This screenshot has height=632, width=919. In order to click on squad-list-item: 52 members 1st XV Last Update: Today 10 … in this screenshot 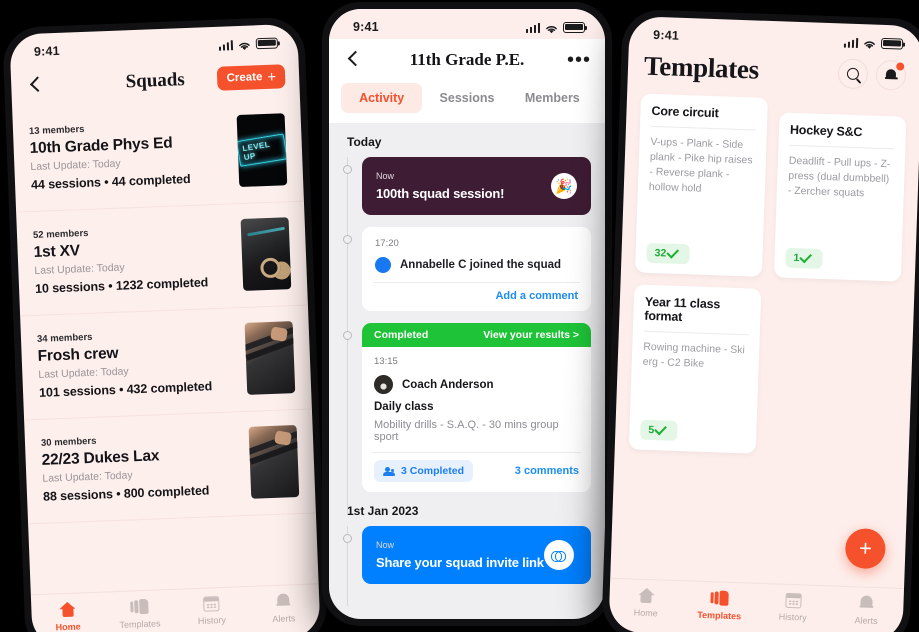, I will do `click(162, 259)`.